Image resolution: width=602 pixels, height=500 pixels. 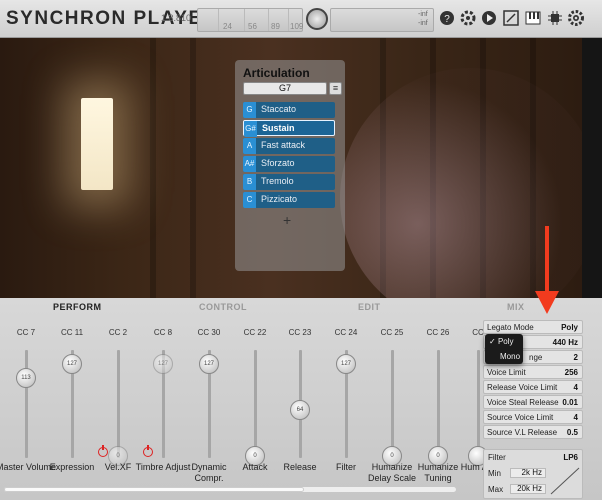 What do you see at coordinates (283, 145) in the screenshot?
I see `articulation-name: Fast attack` at bounding box center [283, 145].